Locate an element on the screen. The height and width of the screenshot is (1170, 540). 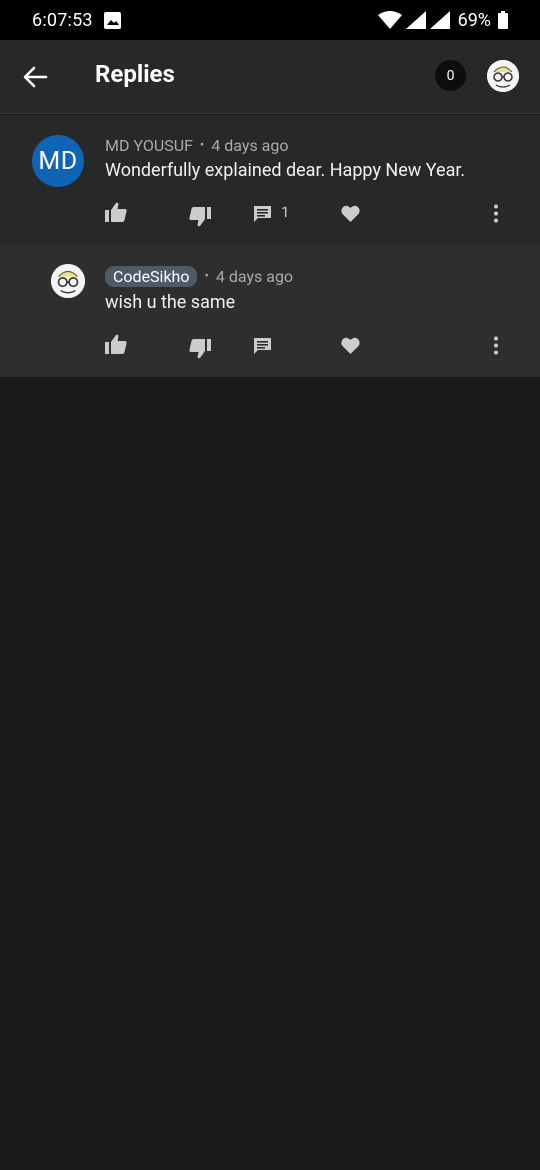
author-avatar: MD is located at coordinates (58, 161).